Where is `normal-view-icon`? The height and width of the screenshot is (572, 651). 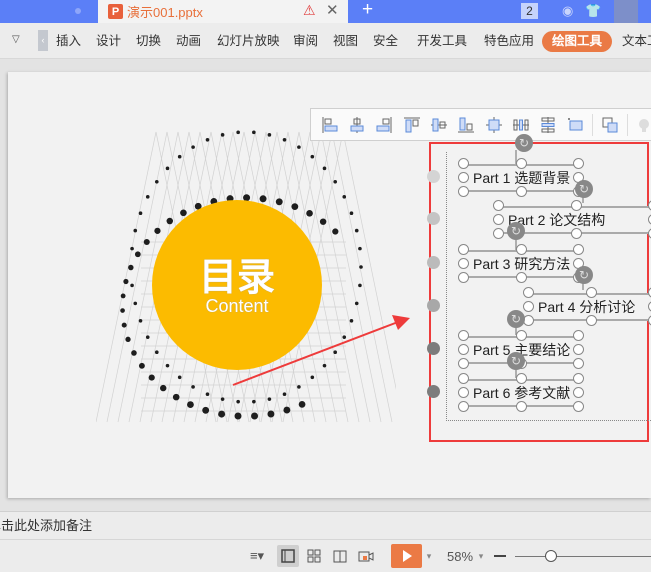 normal-view-icon is located at coordinates (288, 556).